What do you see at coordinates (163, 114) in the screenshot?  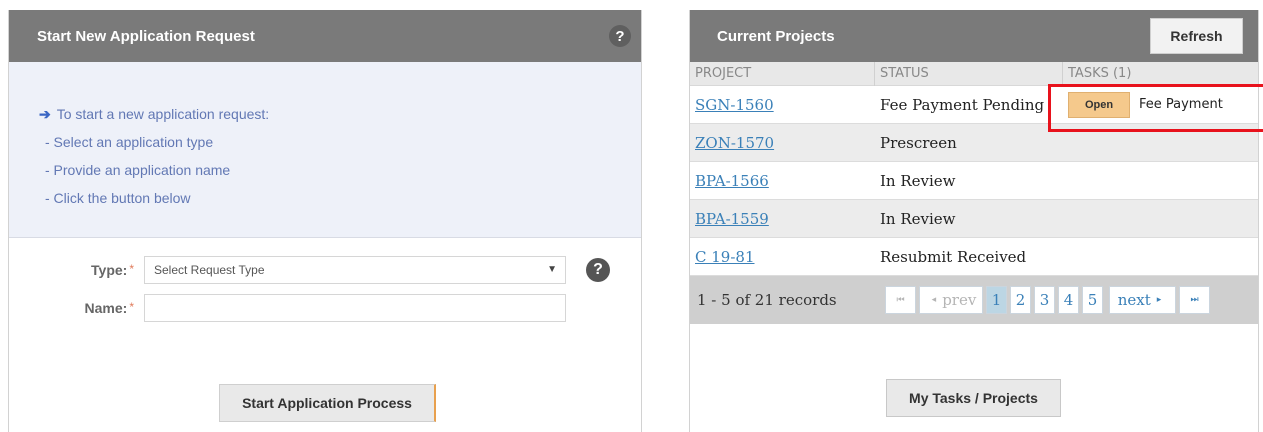 I see `instructions-intro-text: To start a new application request:` at bounding box center [163, 114].